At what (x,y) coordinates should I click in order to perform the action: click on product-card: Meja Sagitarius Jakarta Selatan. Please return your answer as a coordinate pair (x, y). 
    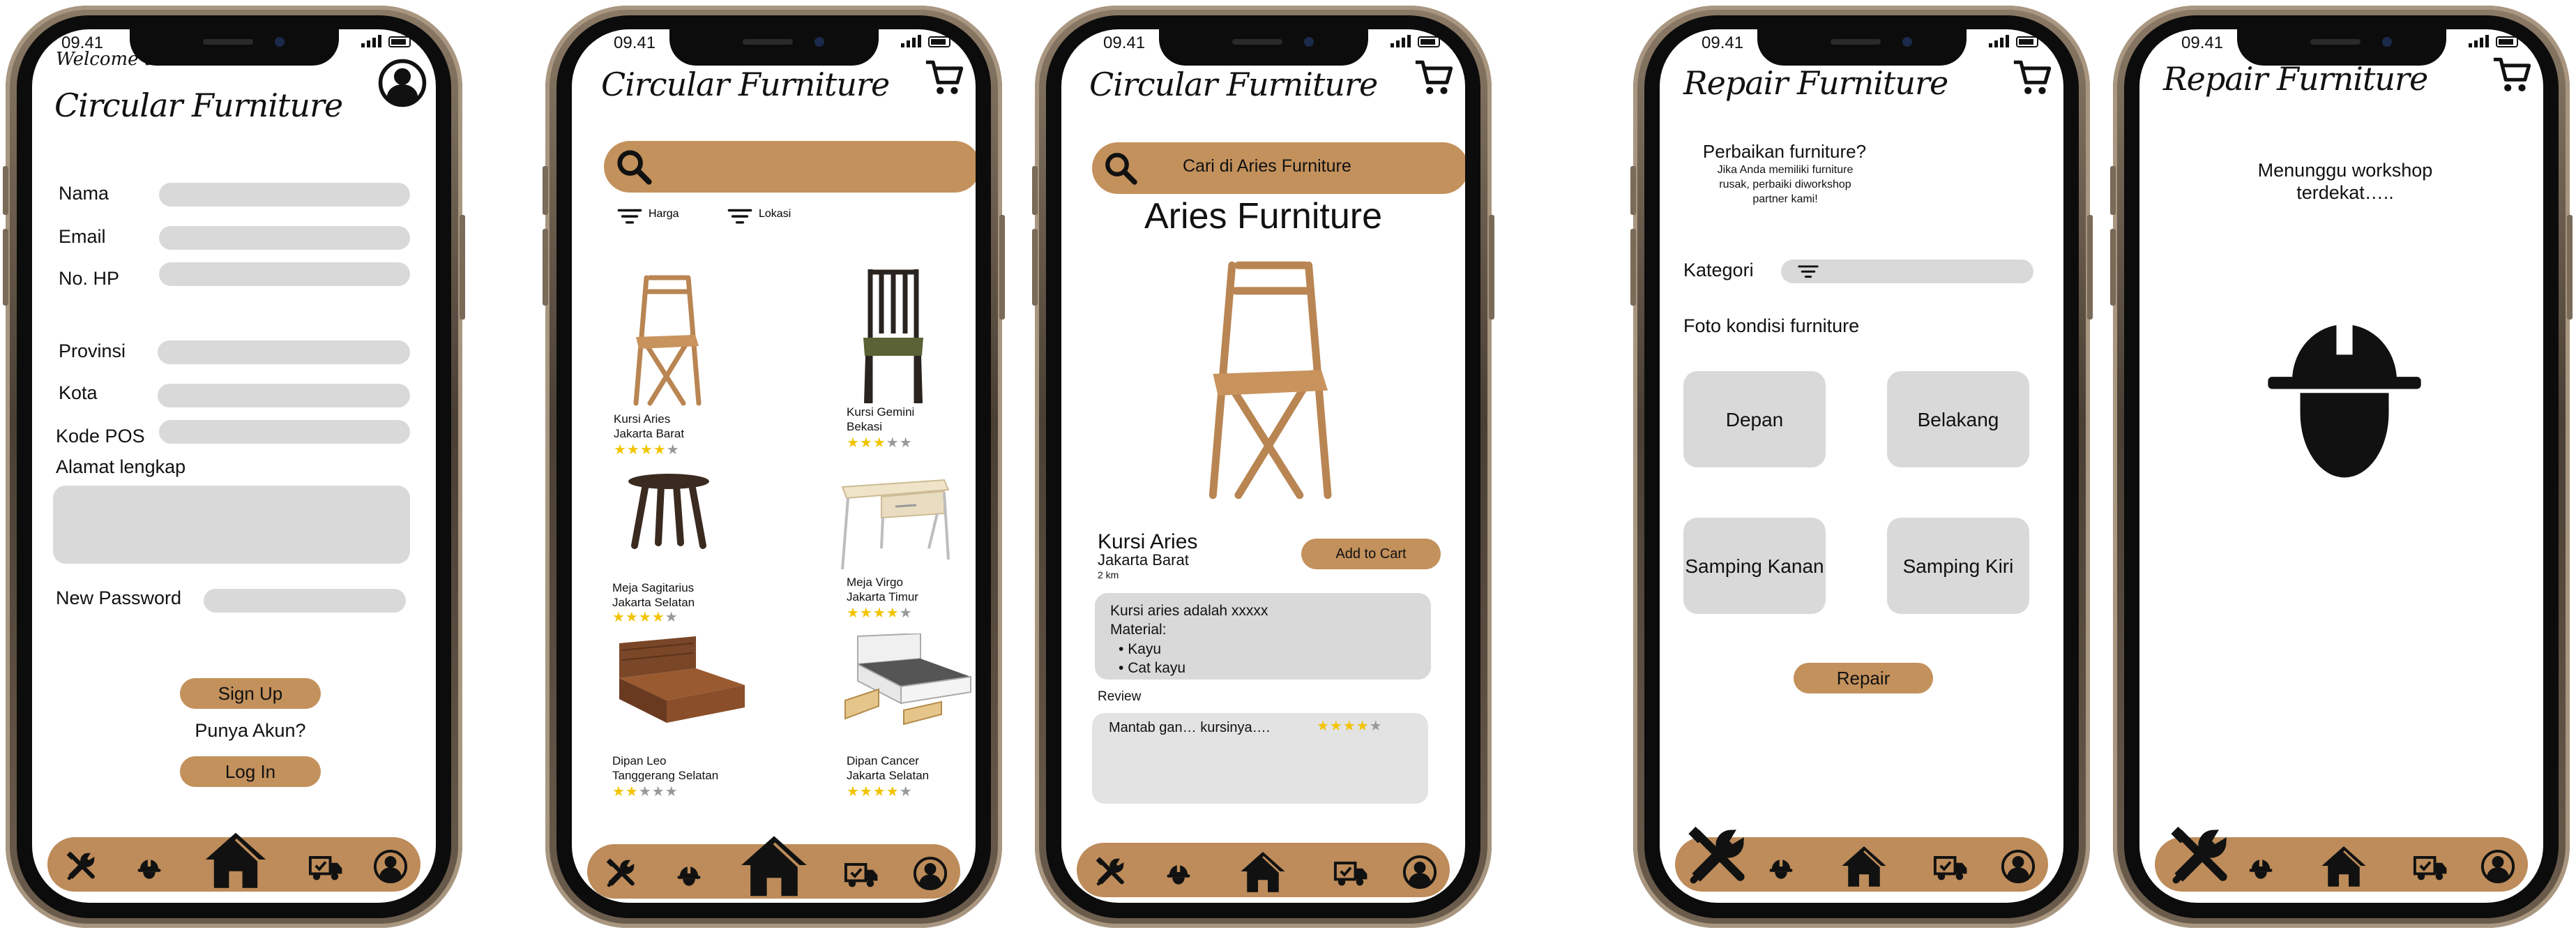
    Looking at the image, I should click on (653, 595).